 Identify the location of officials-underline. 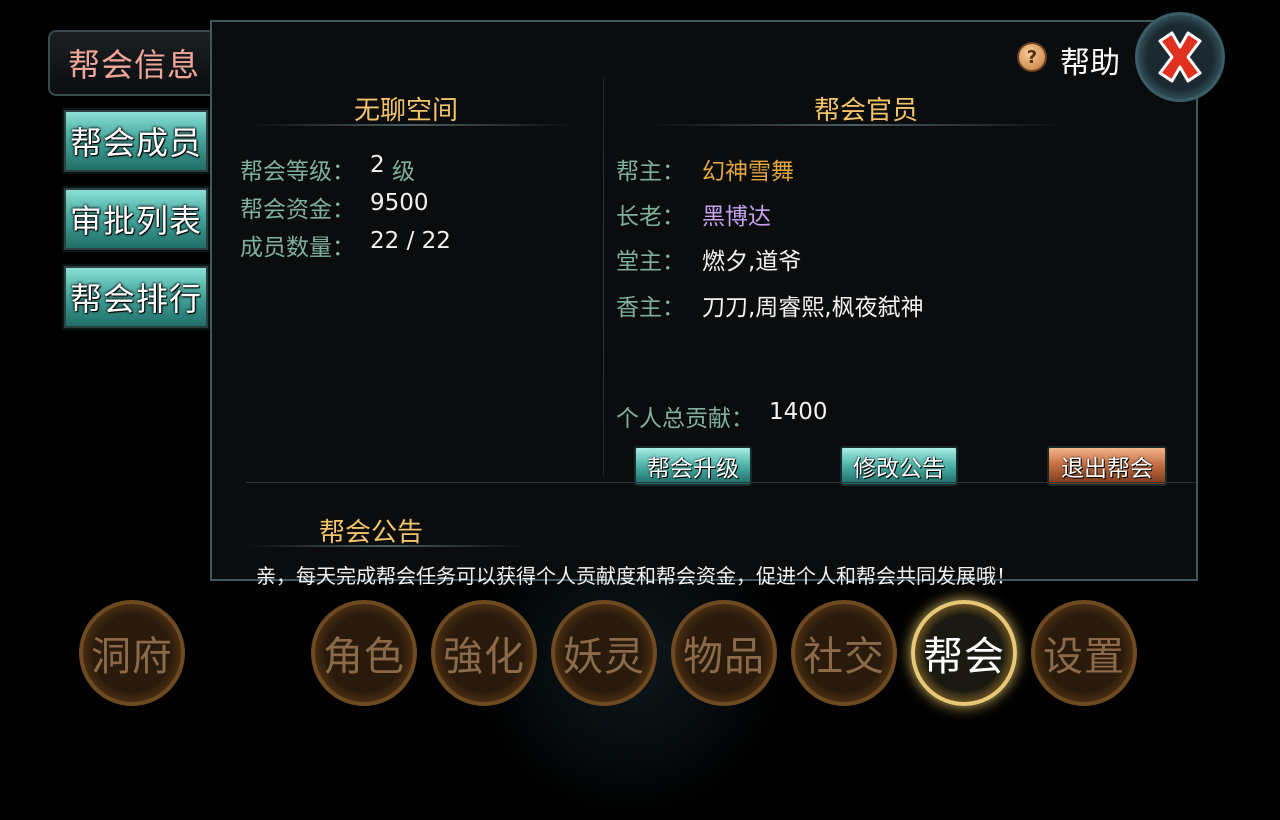
(856, 125).